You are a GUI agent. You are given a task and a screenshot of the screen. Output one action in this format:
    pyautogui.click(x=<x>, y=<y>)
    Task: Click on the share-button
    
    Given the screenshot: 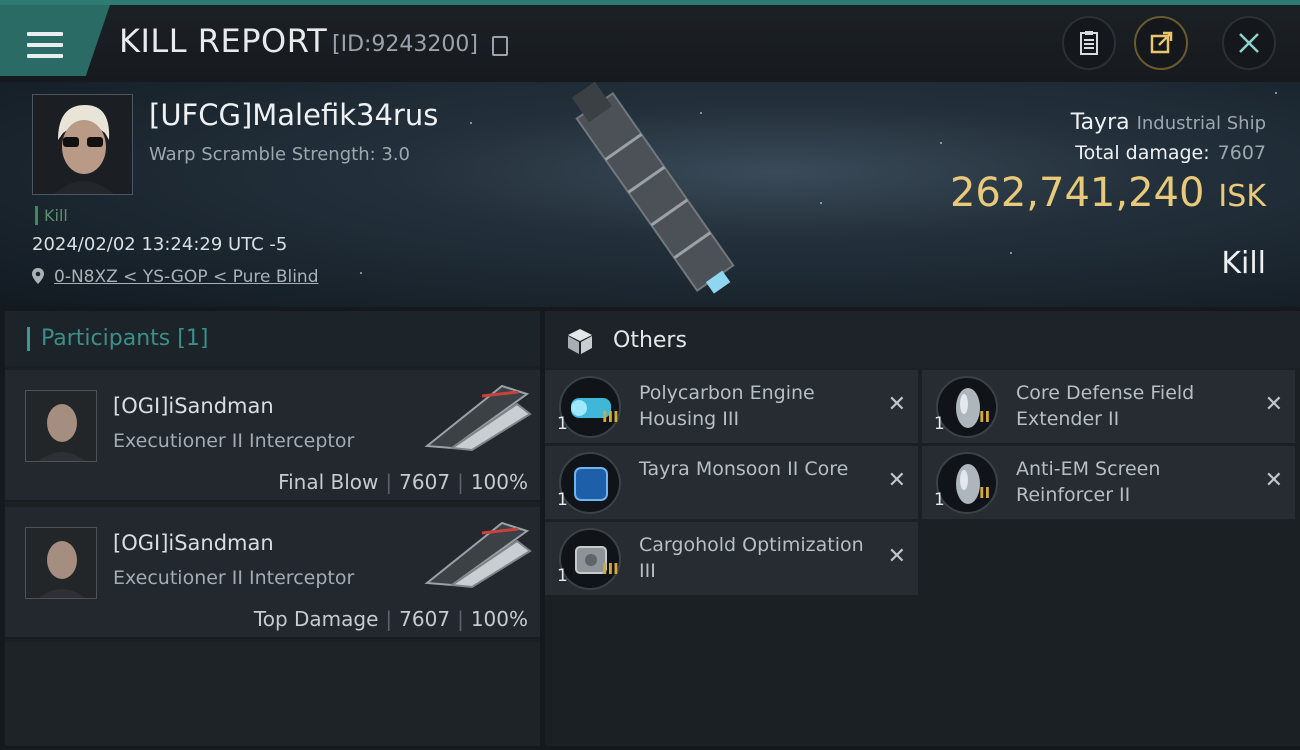 What is the action you would take?
    pyautogui.click(x=1161, y=43)
    